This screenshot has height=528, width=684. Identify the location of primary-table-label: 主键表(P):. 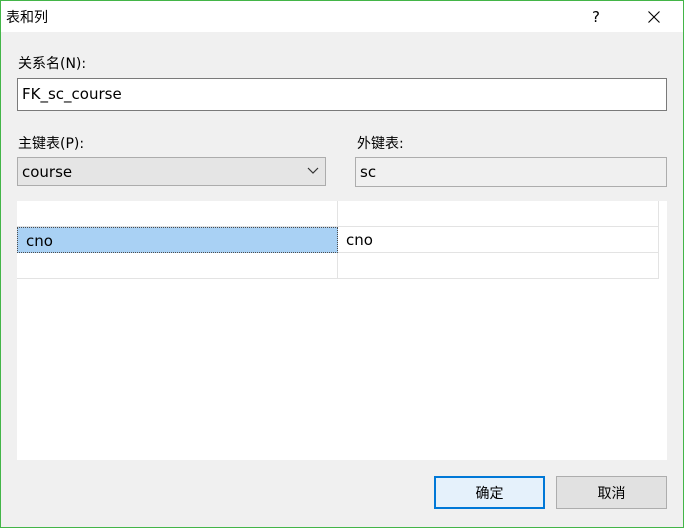
(51, 144).